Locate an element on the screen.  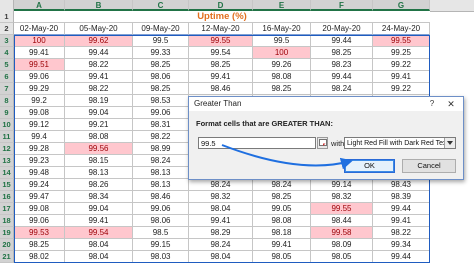
table-cell: 99.28 is located at coordinates (39, 149).